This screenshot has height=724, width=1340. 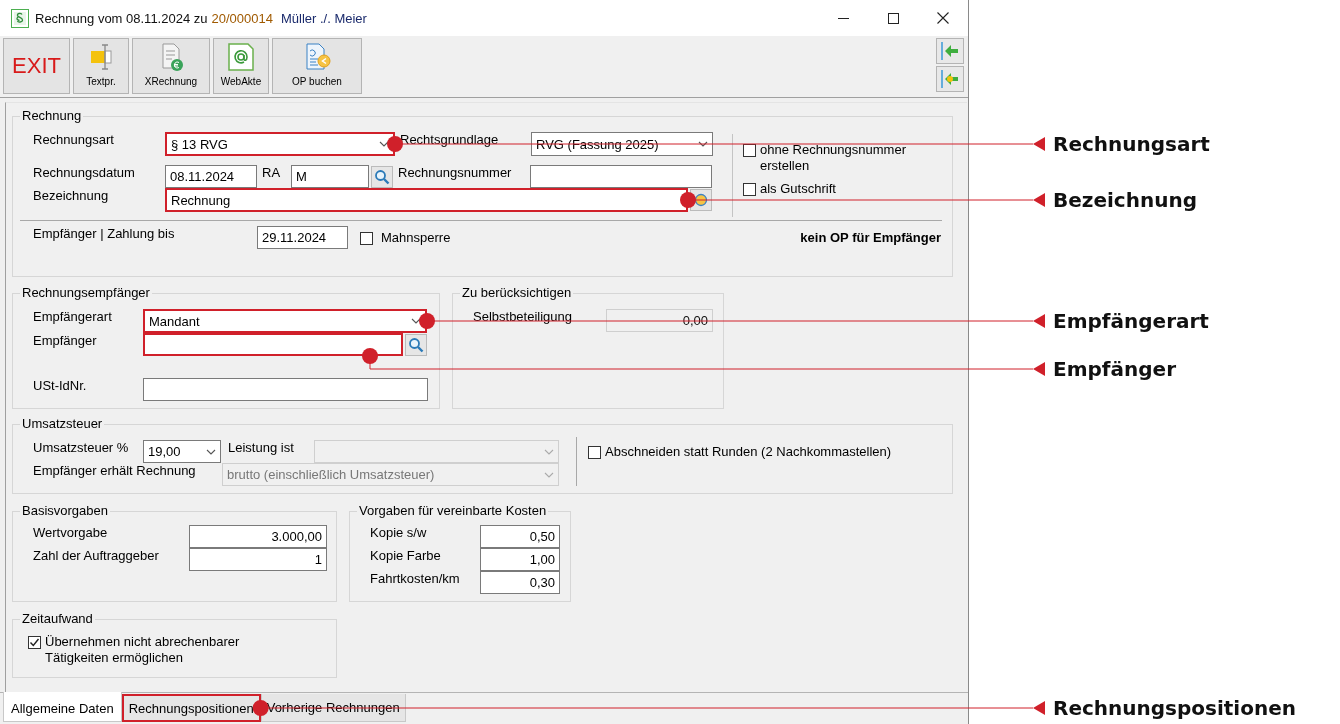 What do you see at coordinates (1131, 144) in the screenshot?
I see `callout-label: Rechnungsart` at bounding box center [1131, 144].